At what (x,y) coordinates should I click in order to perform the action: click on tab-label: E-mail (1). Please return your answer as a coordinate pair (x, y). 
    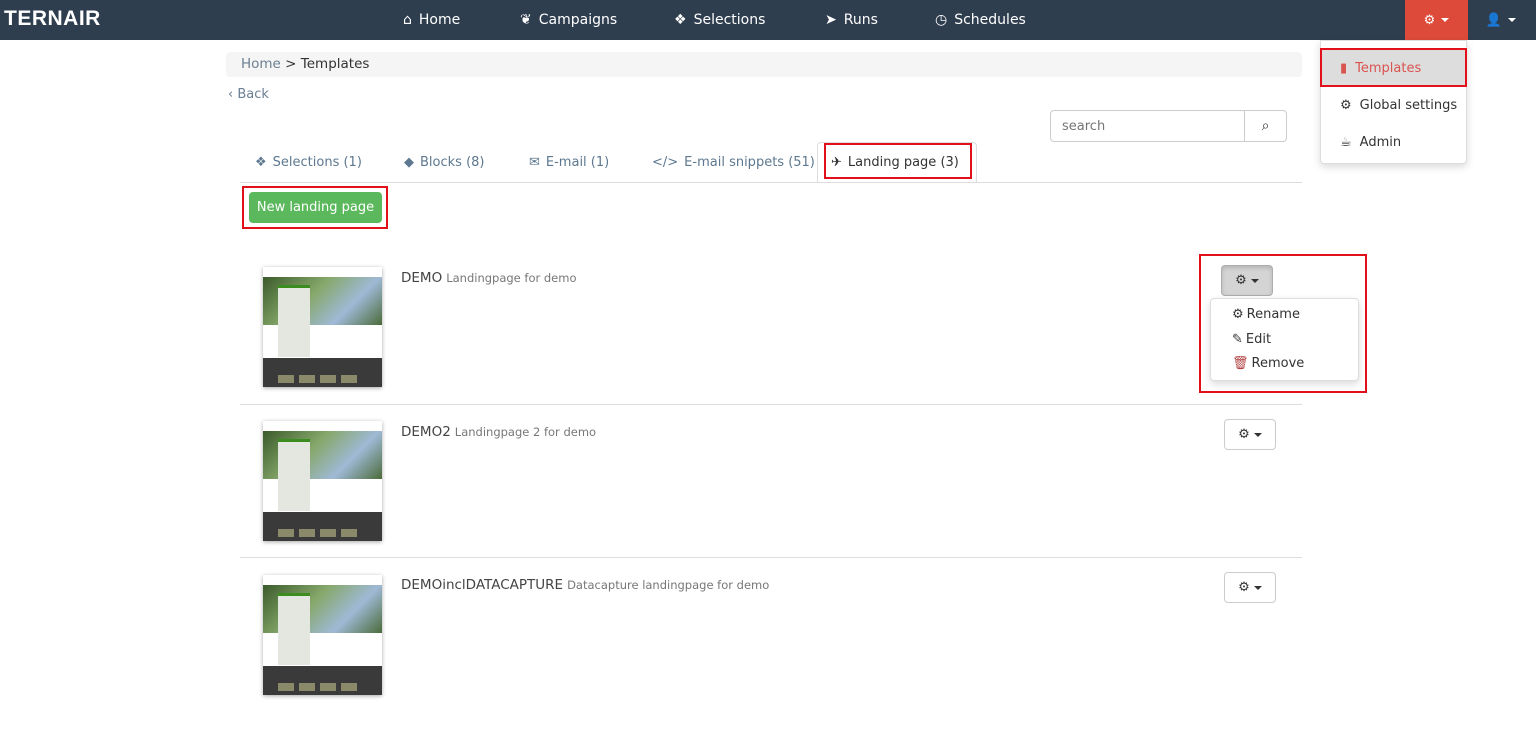
    Looking at the image, I should click on (577, 162).